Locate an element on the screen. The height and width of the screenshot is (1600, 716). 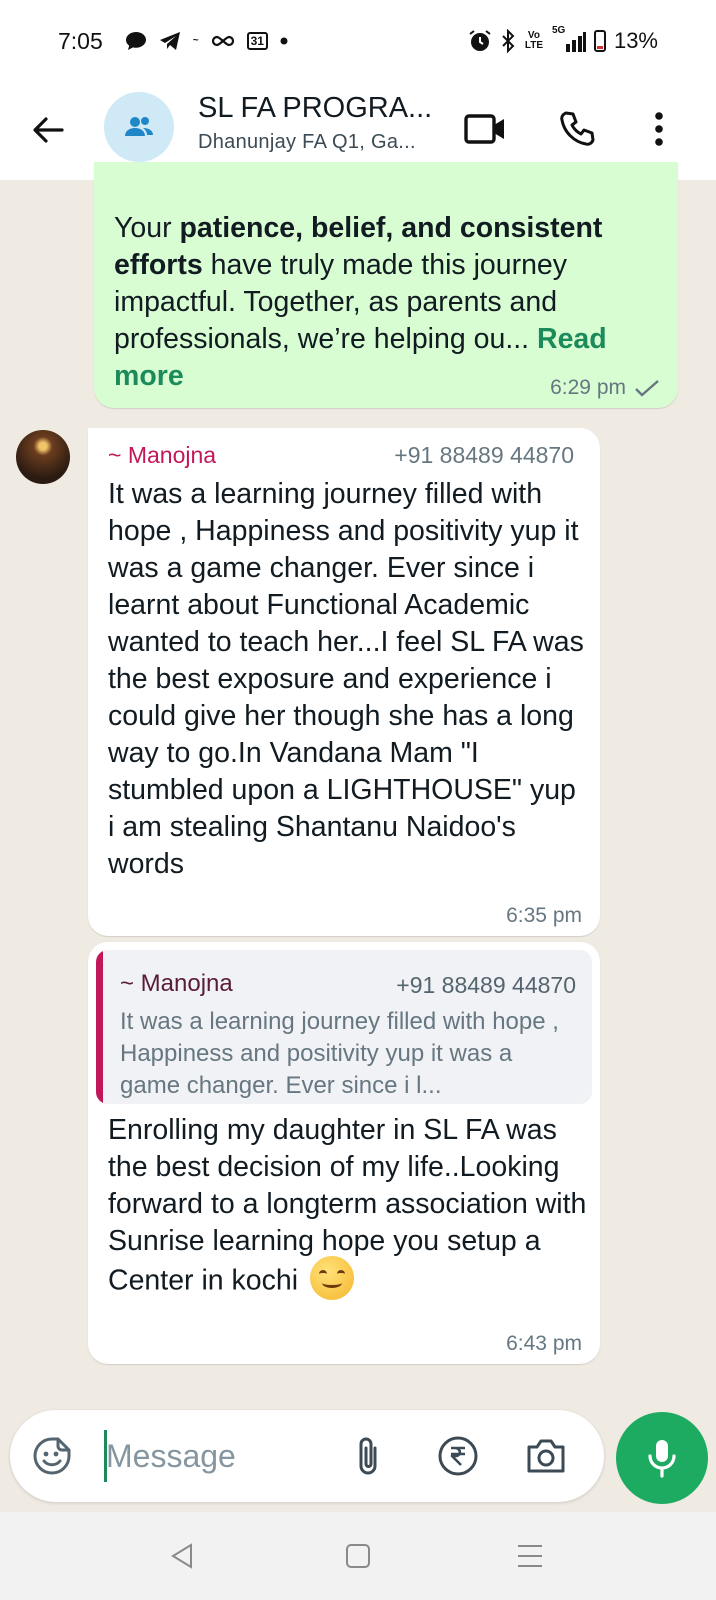
system-icons: Vo LTE 5G 13% is located at coordinates (563, 40).